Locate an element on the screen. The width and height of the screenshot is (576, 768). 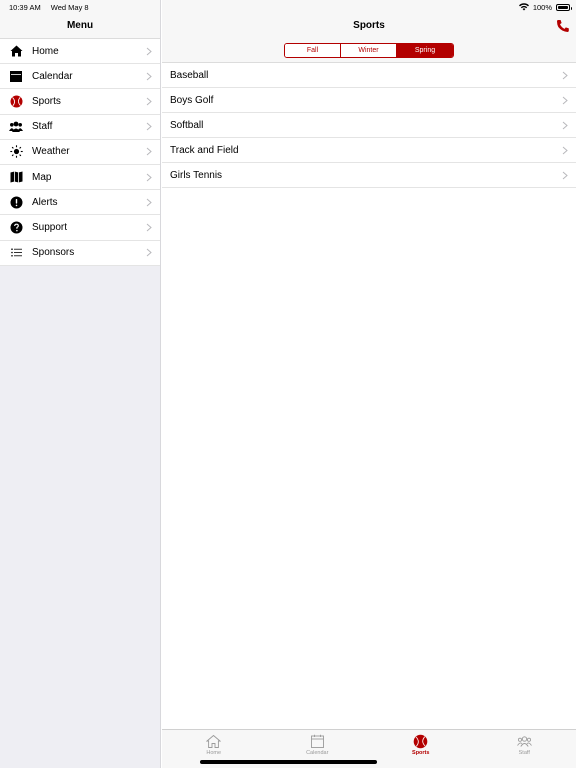
list-item: Boys Golf is located at coordinates (369, 100).